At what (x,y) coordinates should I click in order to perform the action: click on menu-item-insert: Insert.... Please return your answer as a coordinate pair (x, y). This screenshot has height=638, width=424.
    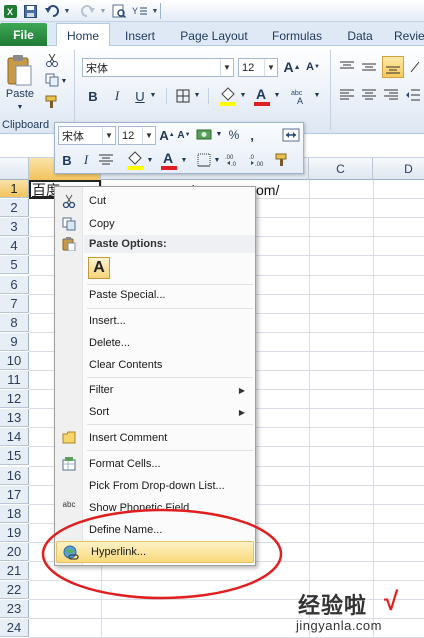
    Looking at the image, I should click on (155, 321).